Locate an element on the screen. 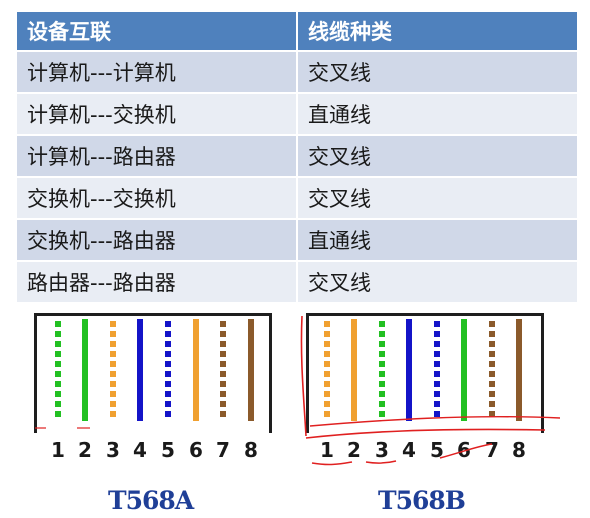 The image size is (590, 518). t568a-pin-numbers: 1 2 3 4 5 6 7 8 is located at coordinates (153, 452).